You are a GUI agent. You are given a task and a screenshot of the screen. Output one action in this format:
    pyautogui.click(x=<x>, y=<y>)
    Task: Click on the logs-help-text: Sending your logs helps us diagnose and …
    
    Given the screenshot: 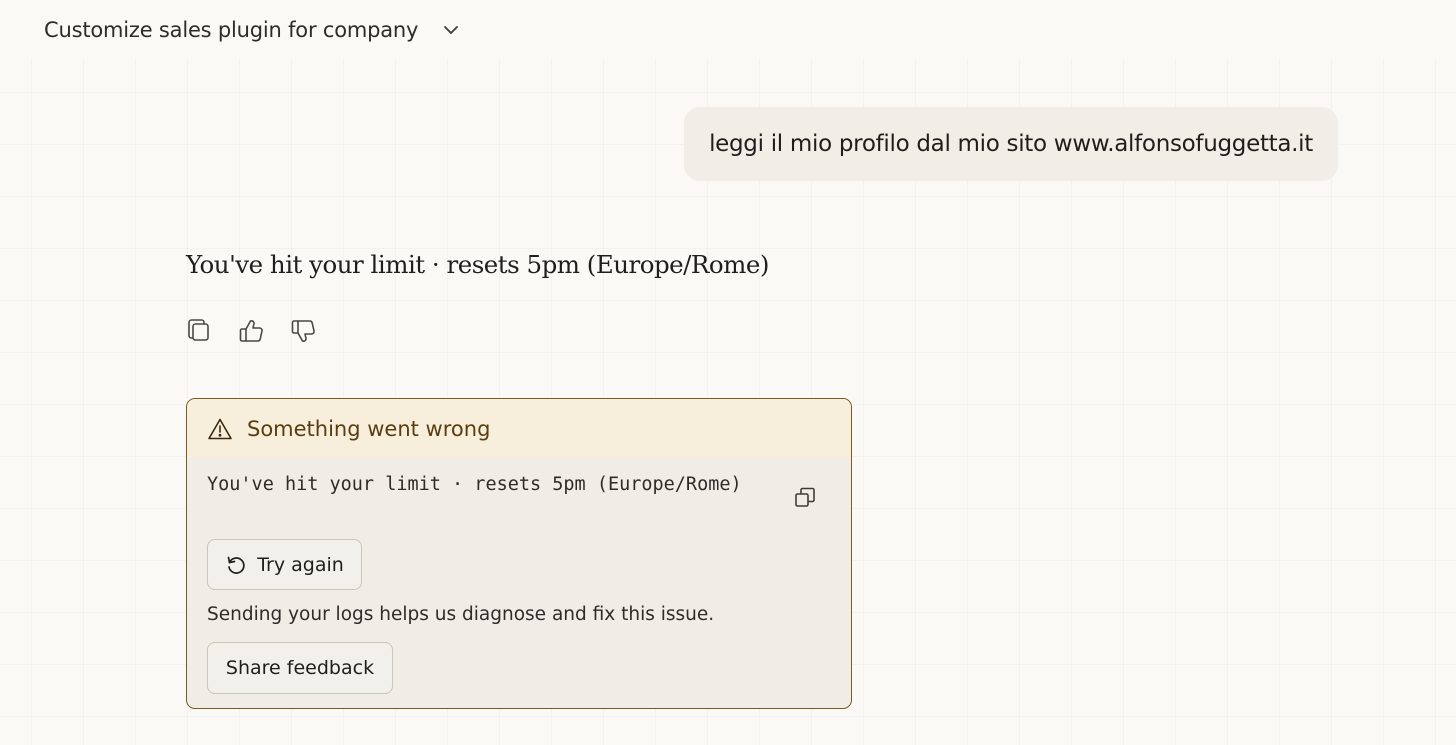 What is the action you would take?
    pyautogui.click(x=461, y=614)
    